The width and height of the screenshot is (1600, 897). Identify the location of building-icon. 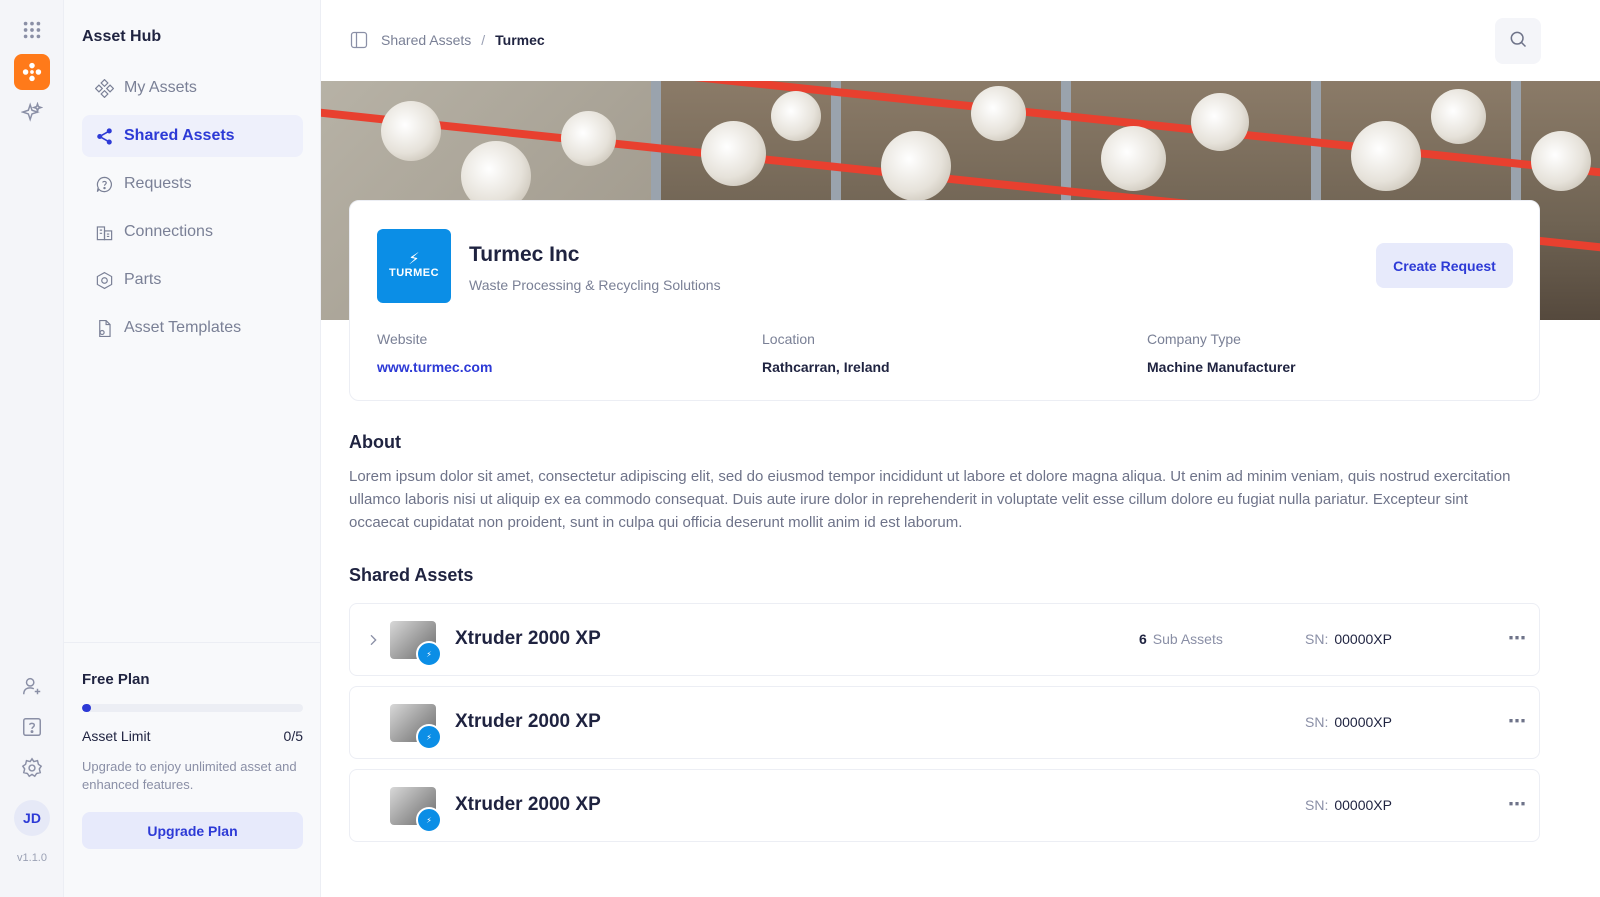
(104, 232).